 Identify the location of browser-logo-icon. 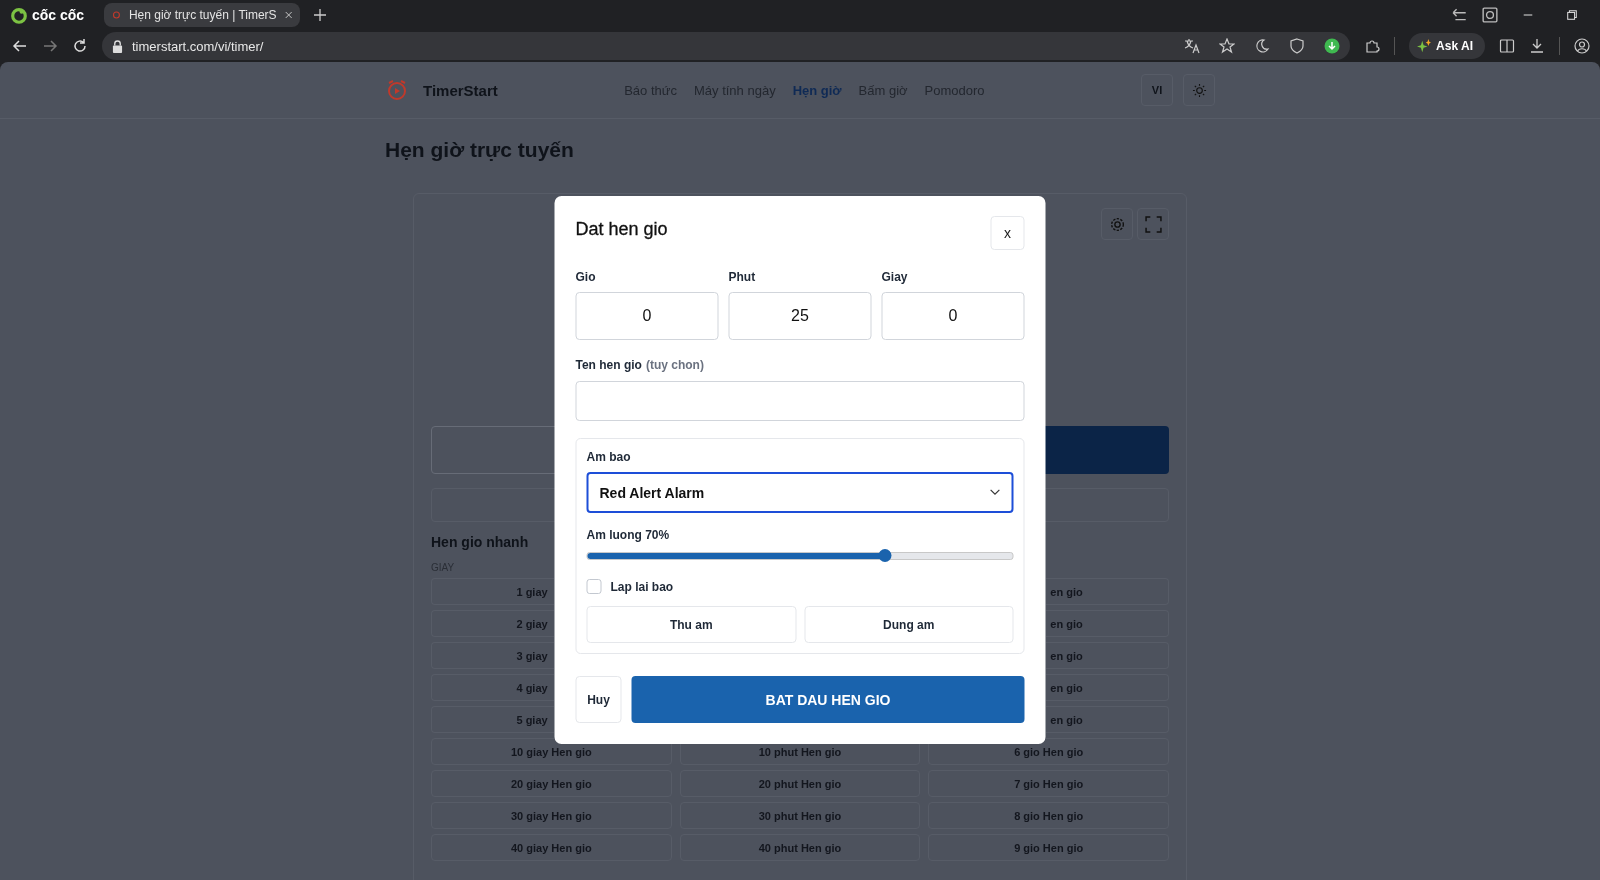
(19, 15).